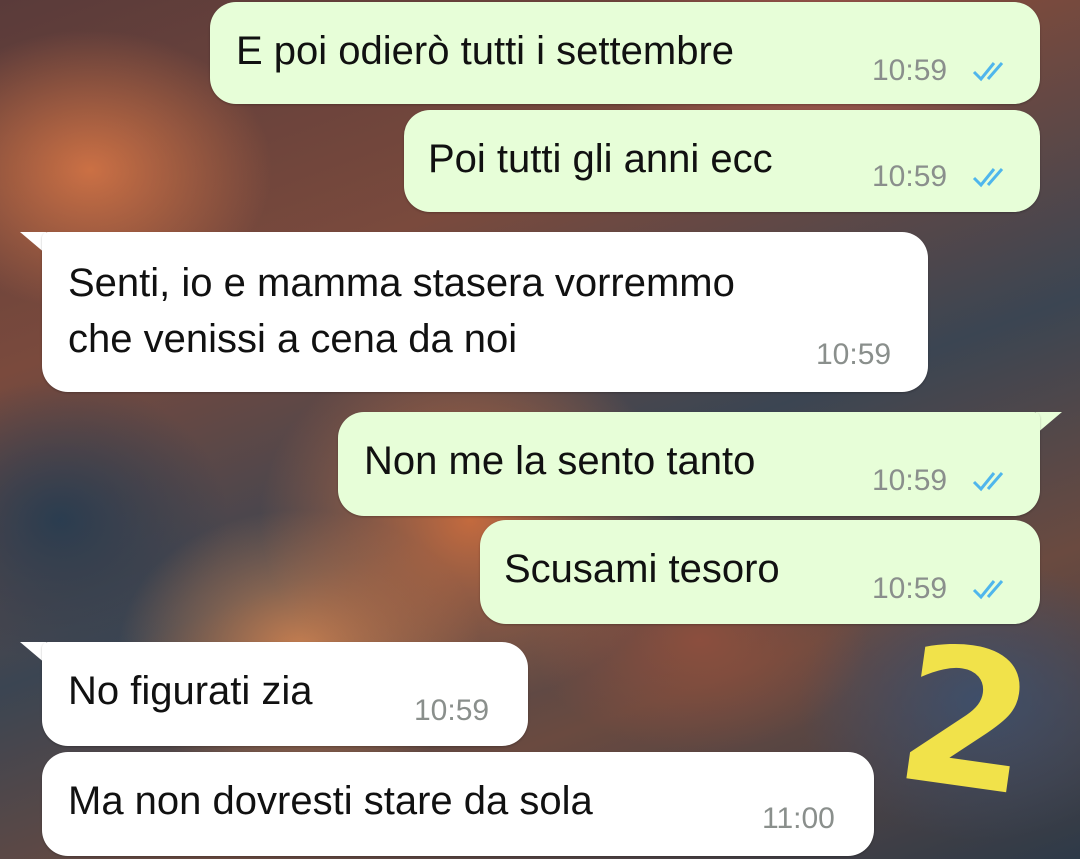 This screenshot has height=859, width=1080. What do you see at coordinates (966, 720) in the screenshot?
I see `handwritten-annotation-number: 2` at bounding box center [966, 720].